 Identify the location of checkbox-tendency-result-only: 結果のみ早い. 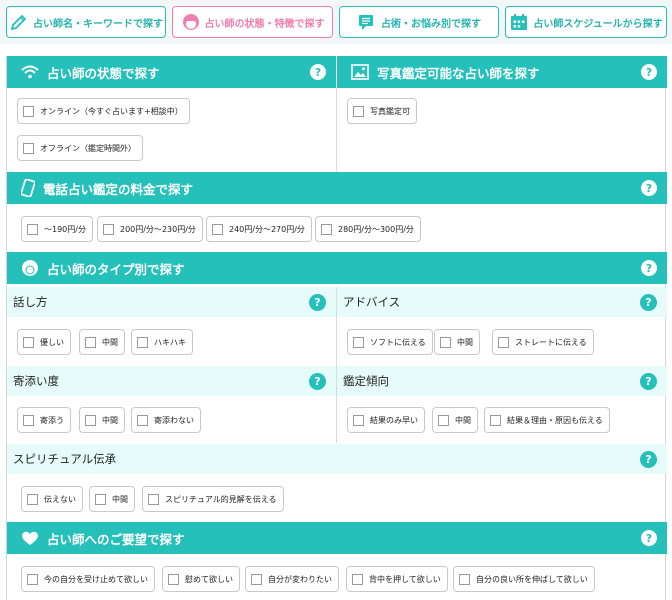
(386, 420).